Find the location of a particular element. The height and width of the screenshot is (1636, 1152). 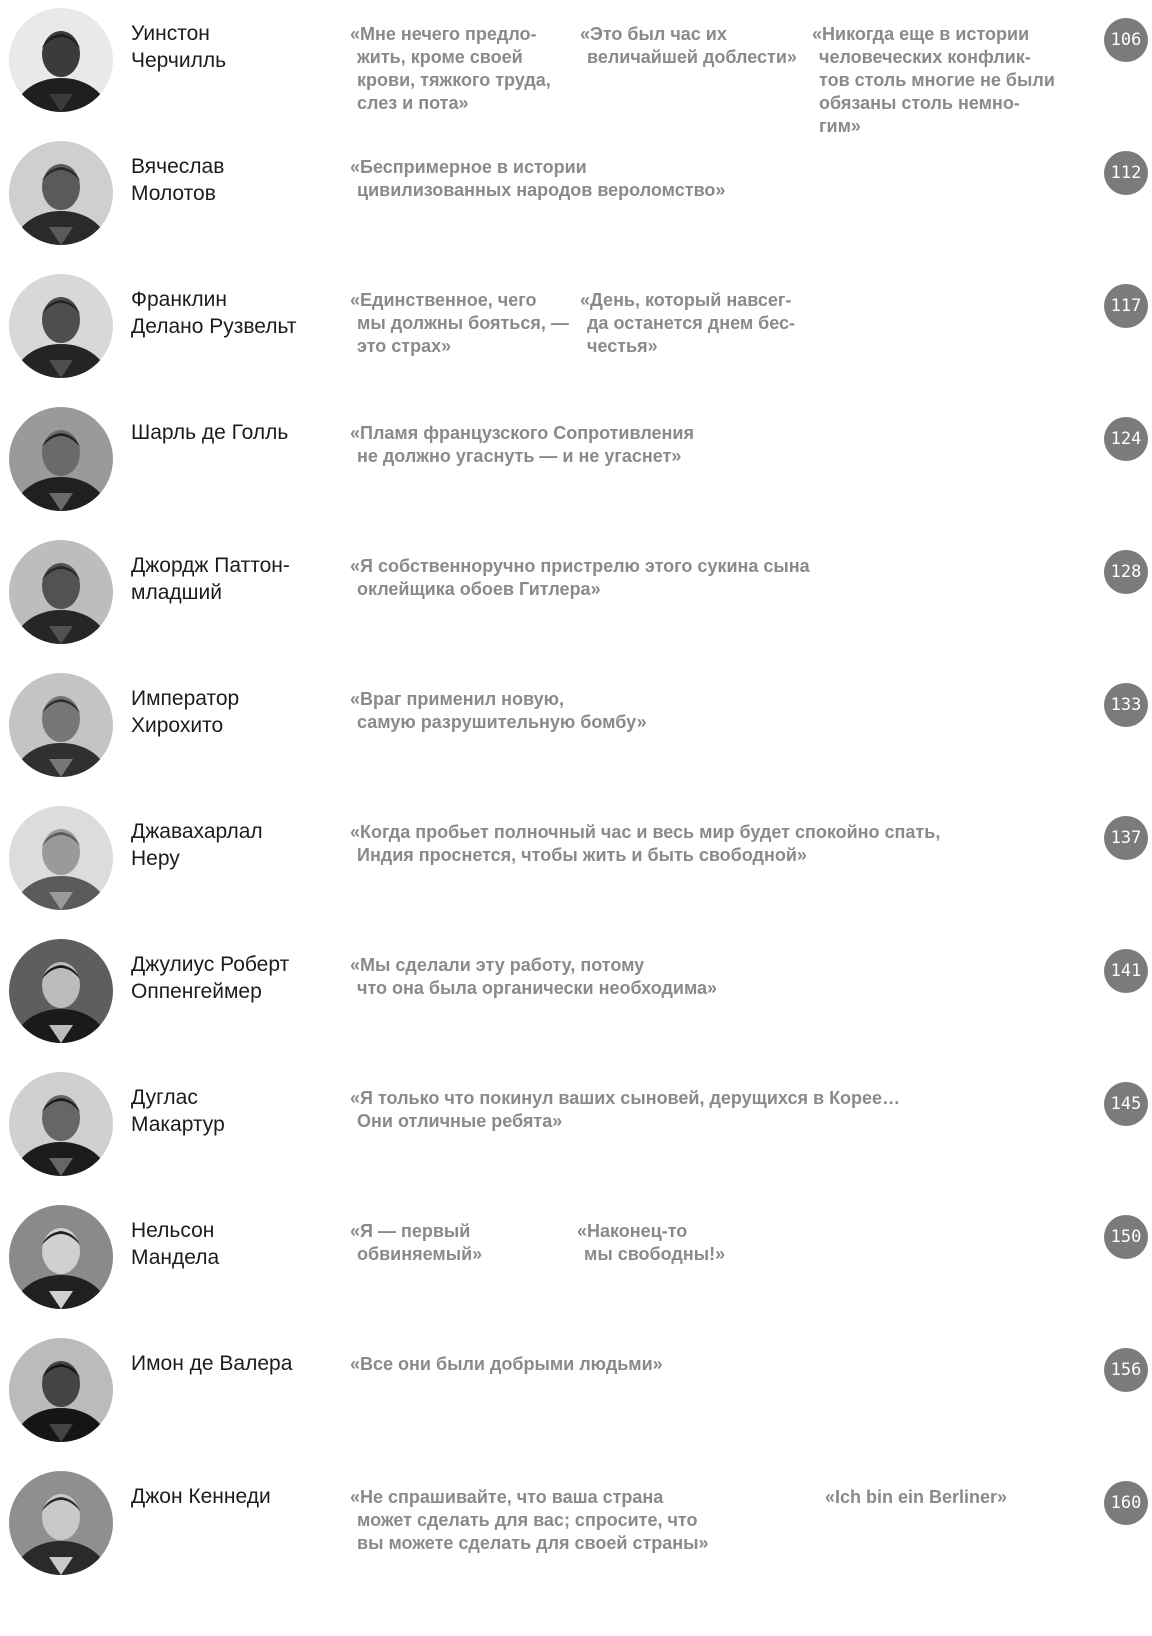

person-name-line: Вячеслав is located at coordinates (178, 166).